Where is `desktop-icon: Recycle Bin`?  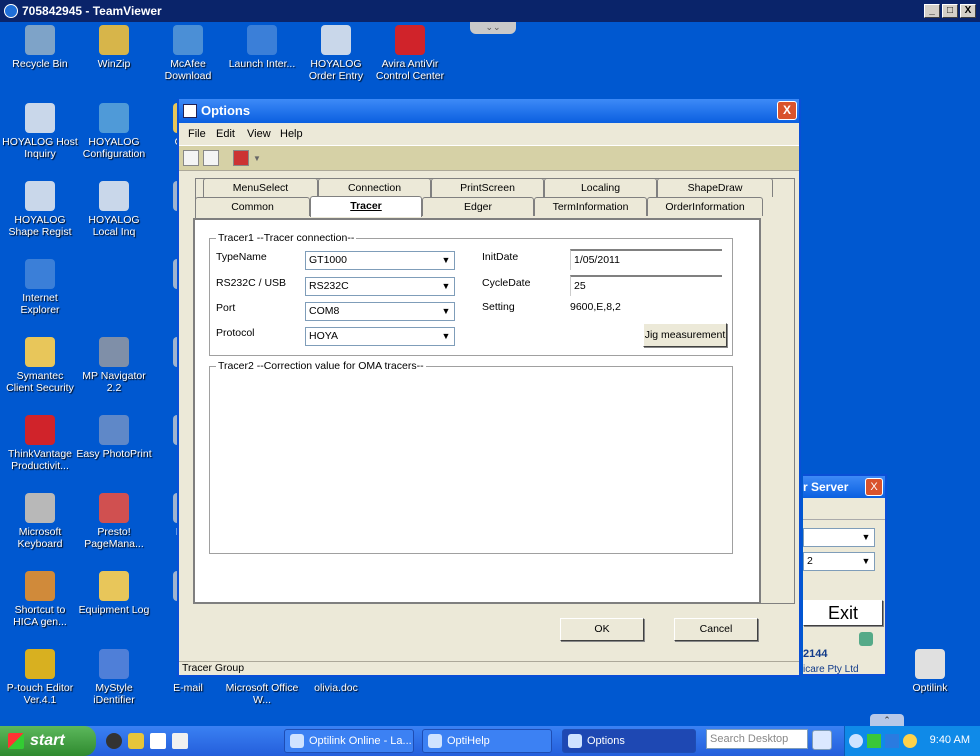 desktop-icon: Recycle Bin is located at coordinates (40, 47).